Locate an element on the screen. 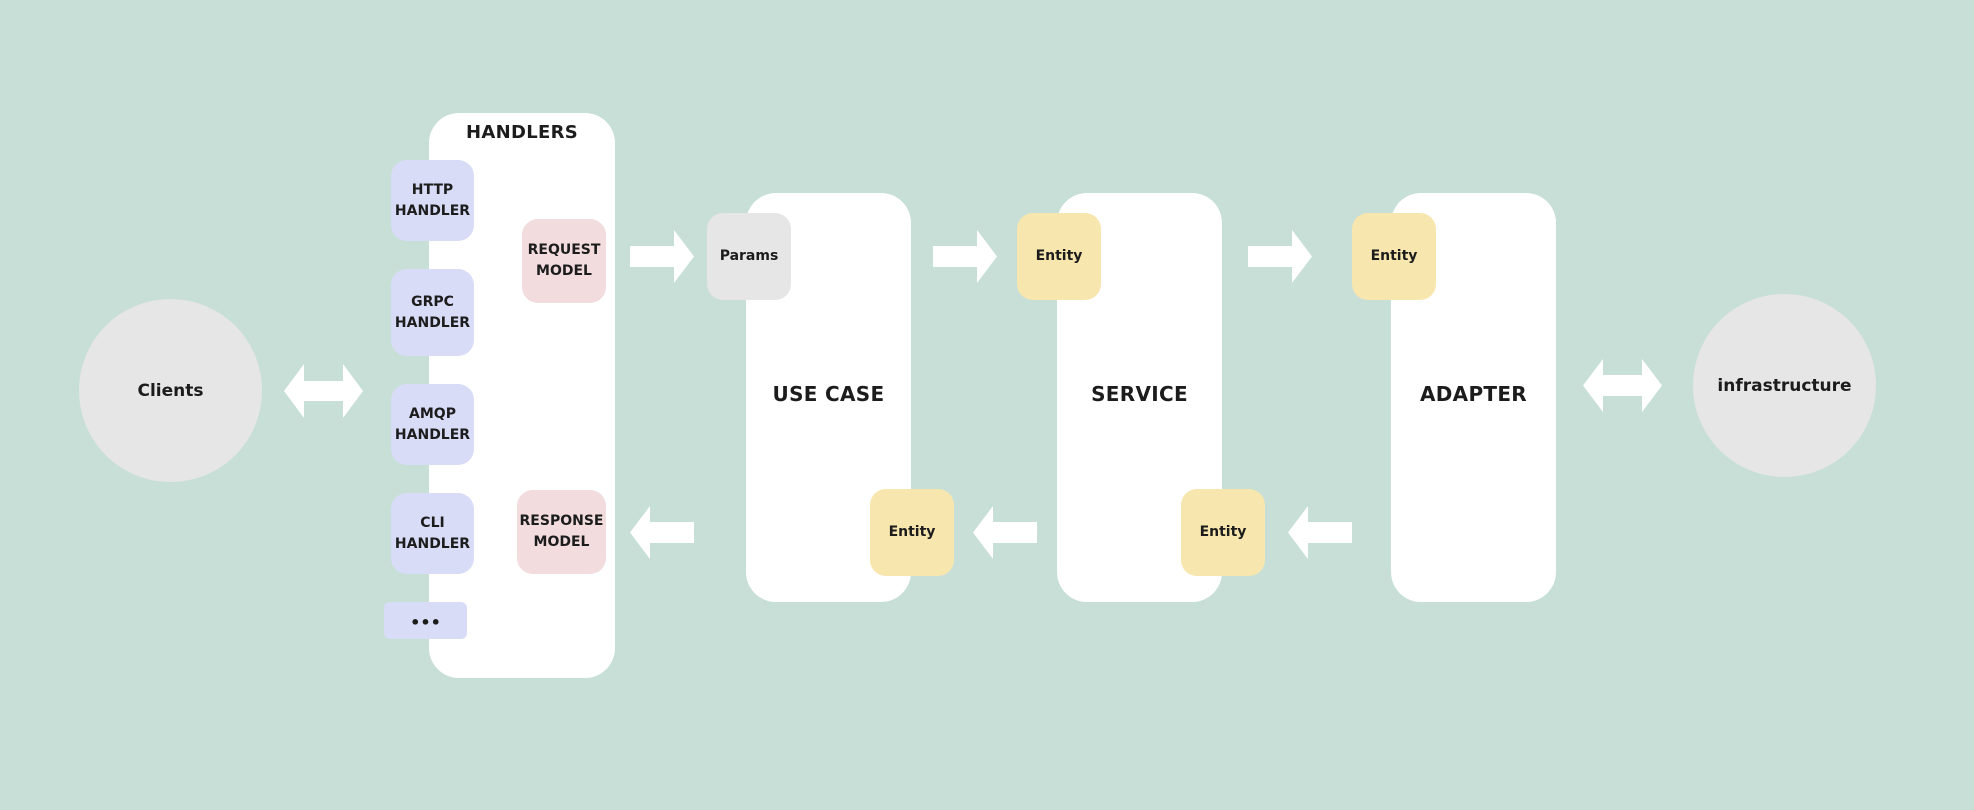 The height and width of the screenshot is (810, 1974). clients-node: Clients is located at coordinates (170, 390).